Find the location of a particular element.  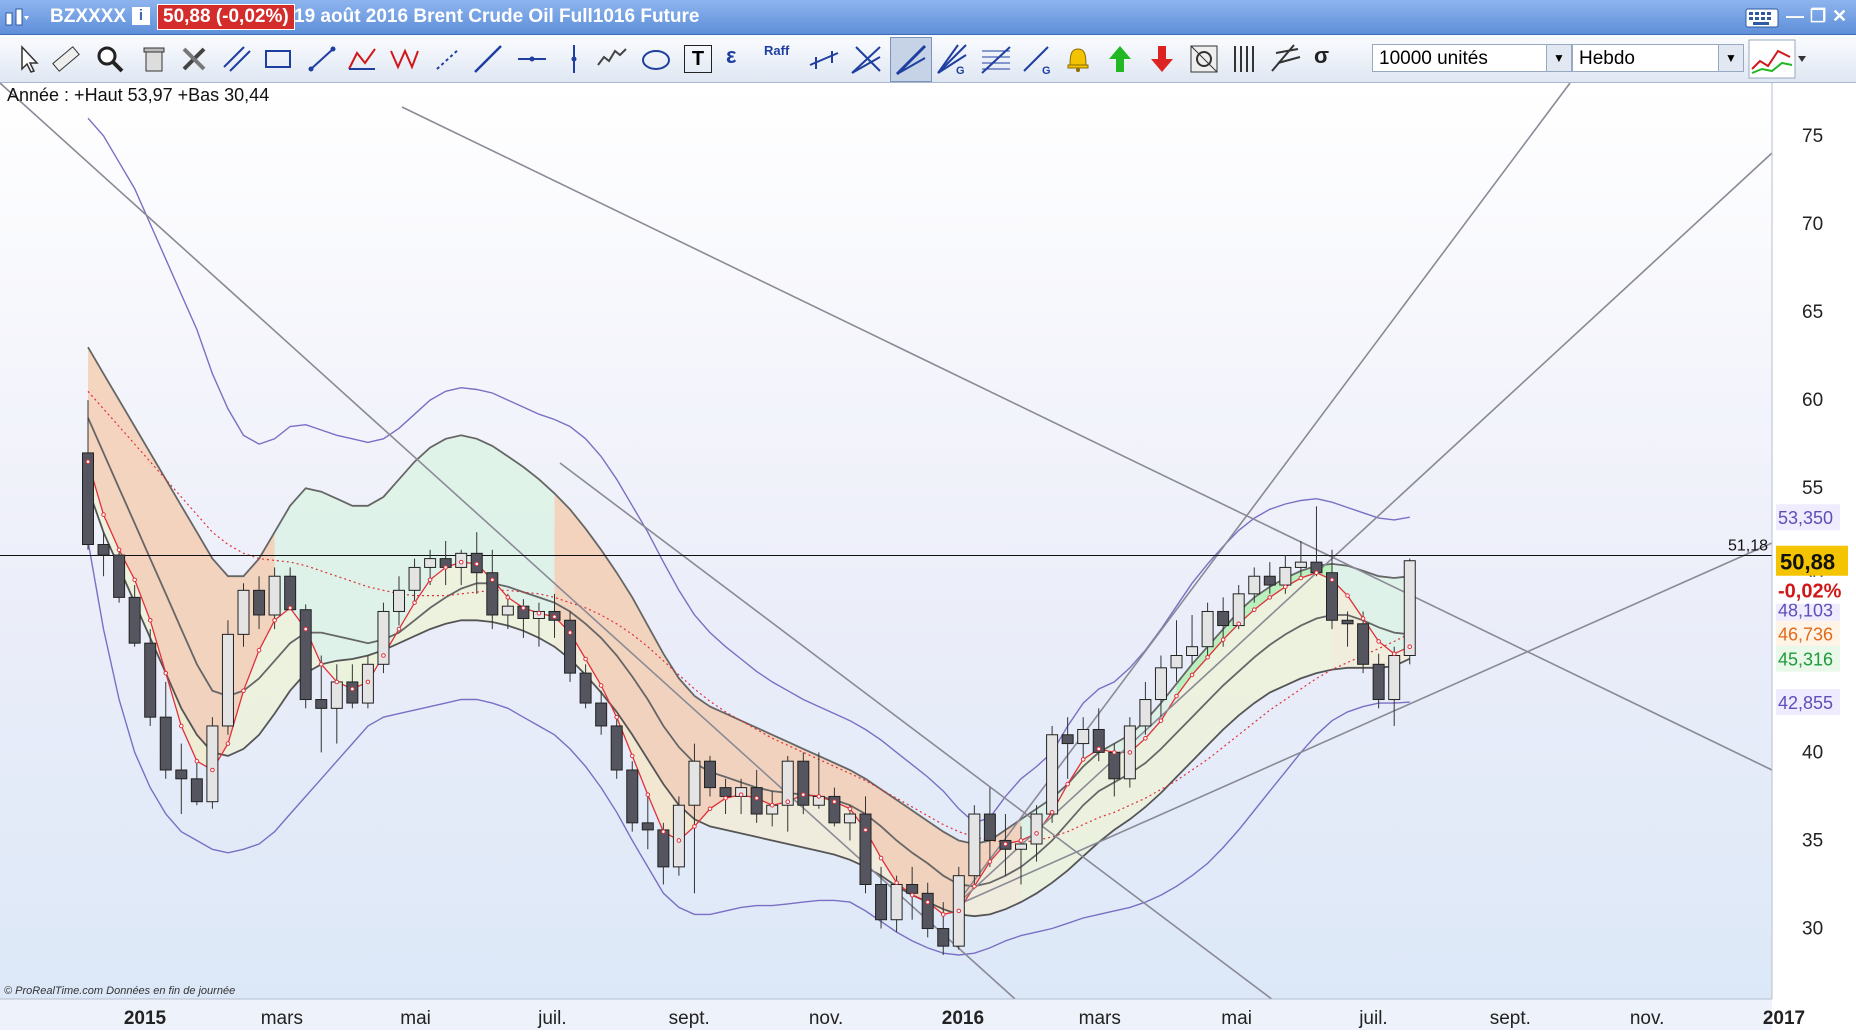

trash-icon is located at coordinates (154, 59).